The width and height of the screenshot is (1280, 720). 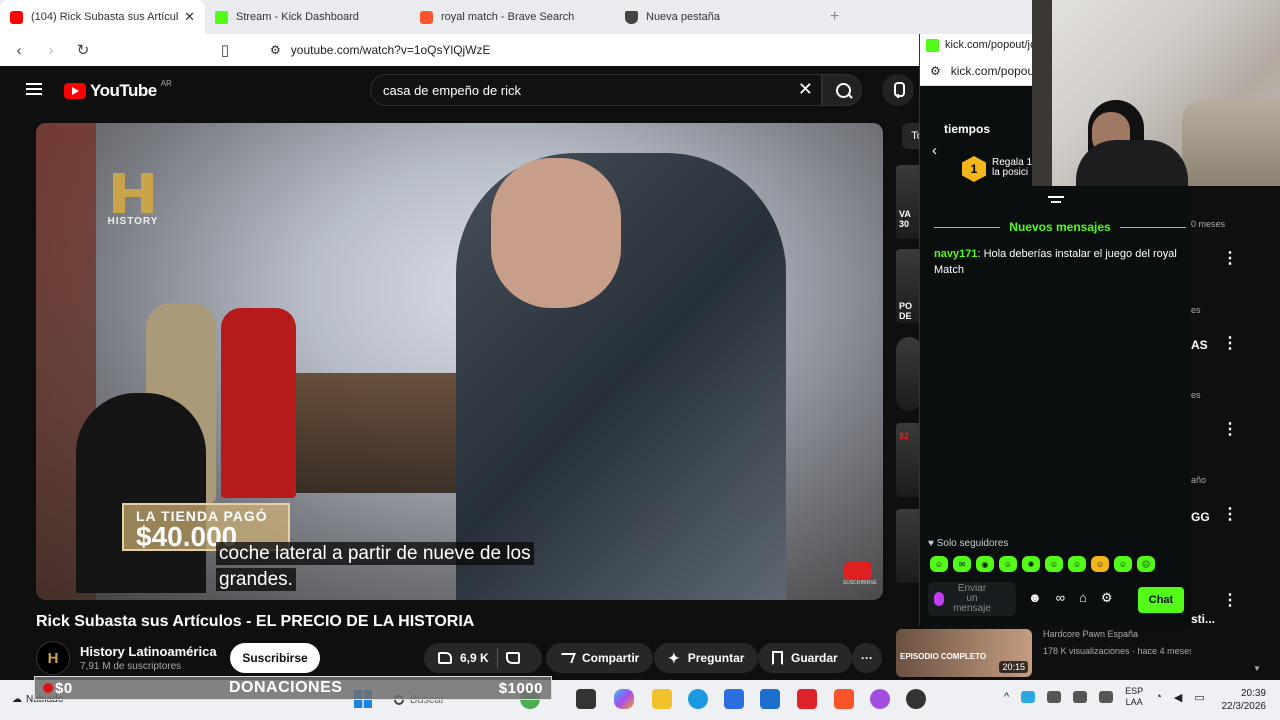 I want to click on battery-icon: ▭, so click(x=1199, y=697).